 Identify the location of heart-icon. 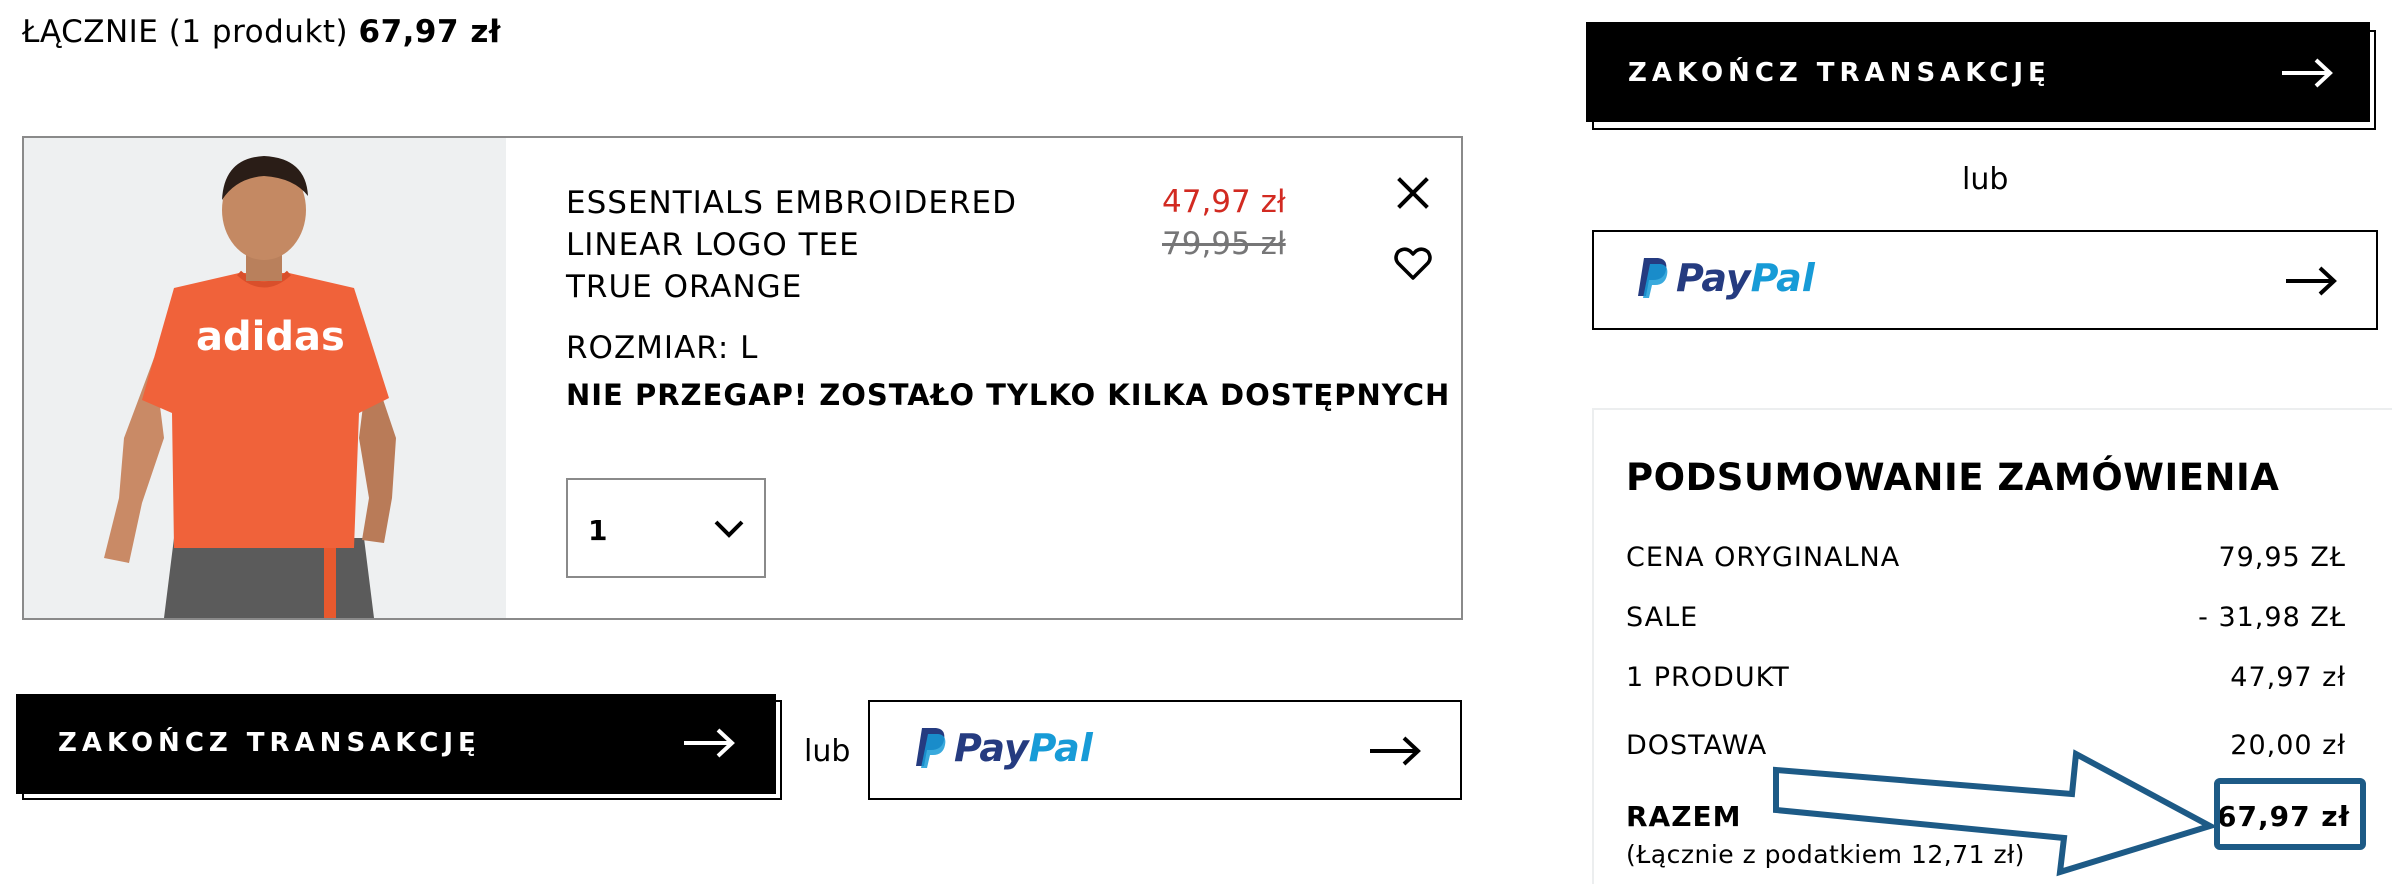
(1413, 263).